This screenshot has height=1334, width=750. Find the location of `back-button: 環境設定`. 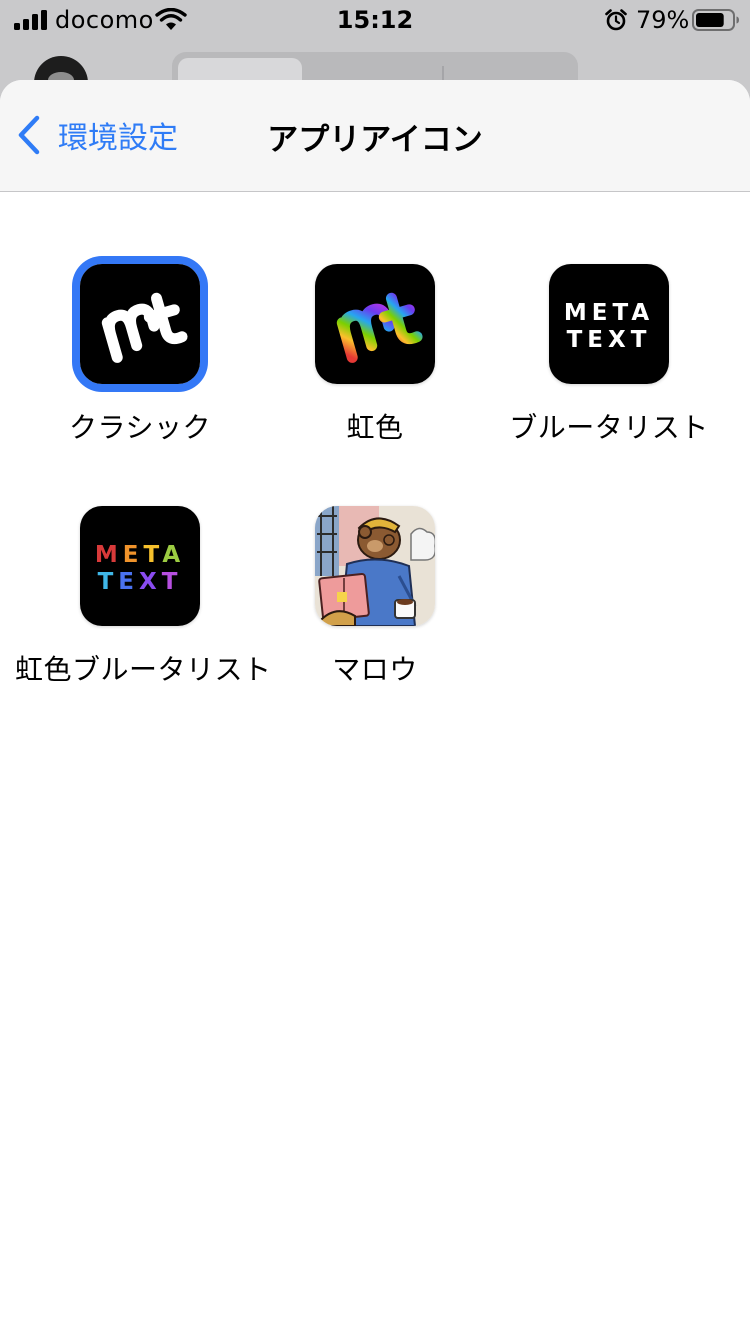

back-button: 環境設定 is located at coordinates (97, 135).